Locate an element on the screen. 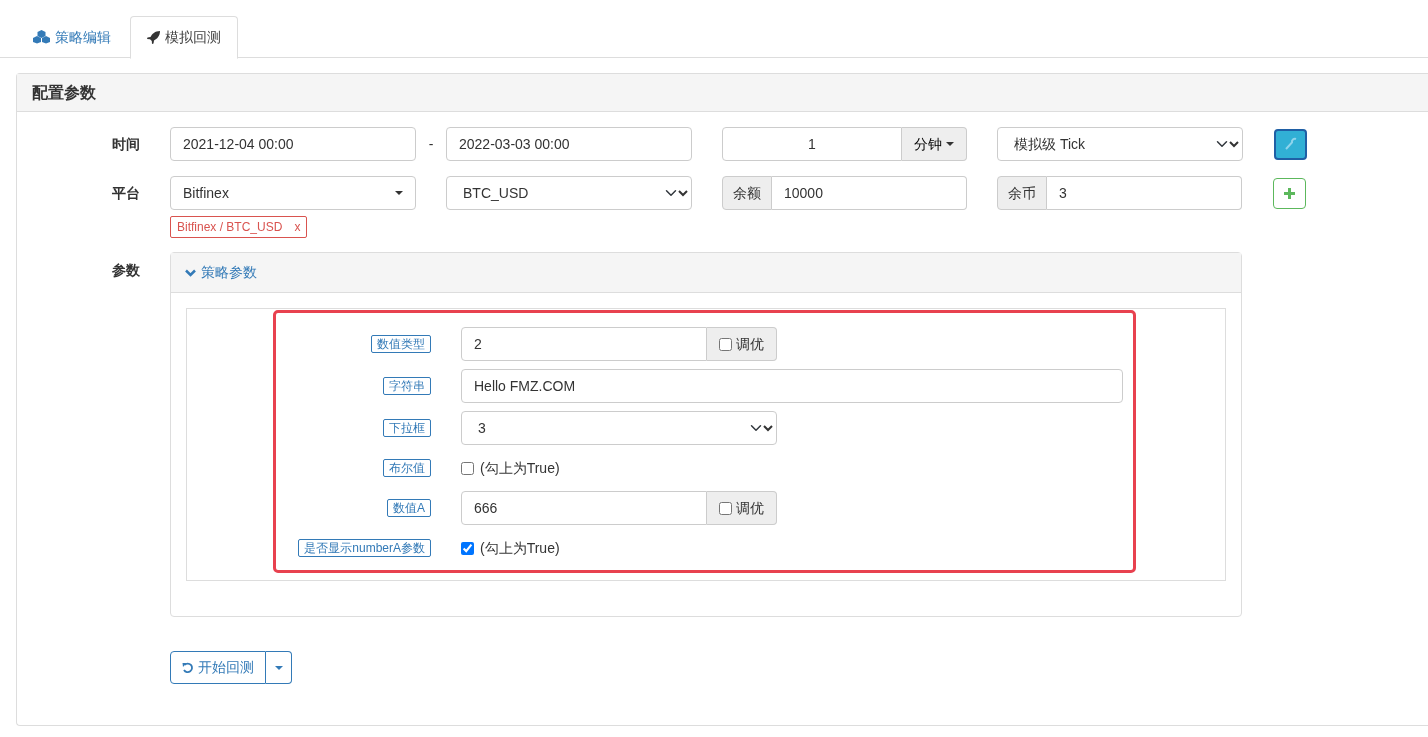 This screenshot has height=737, width=1428. start-backtest-button: 开始回测 is located at coordinates (218, 667).